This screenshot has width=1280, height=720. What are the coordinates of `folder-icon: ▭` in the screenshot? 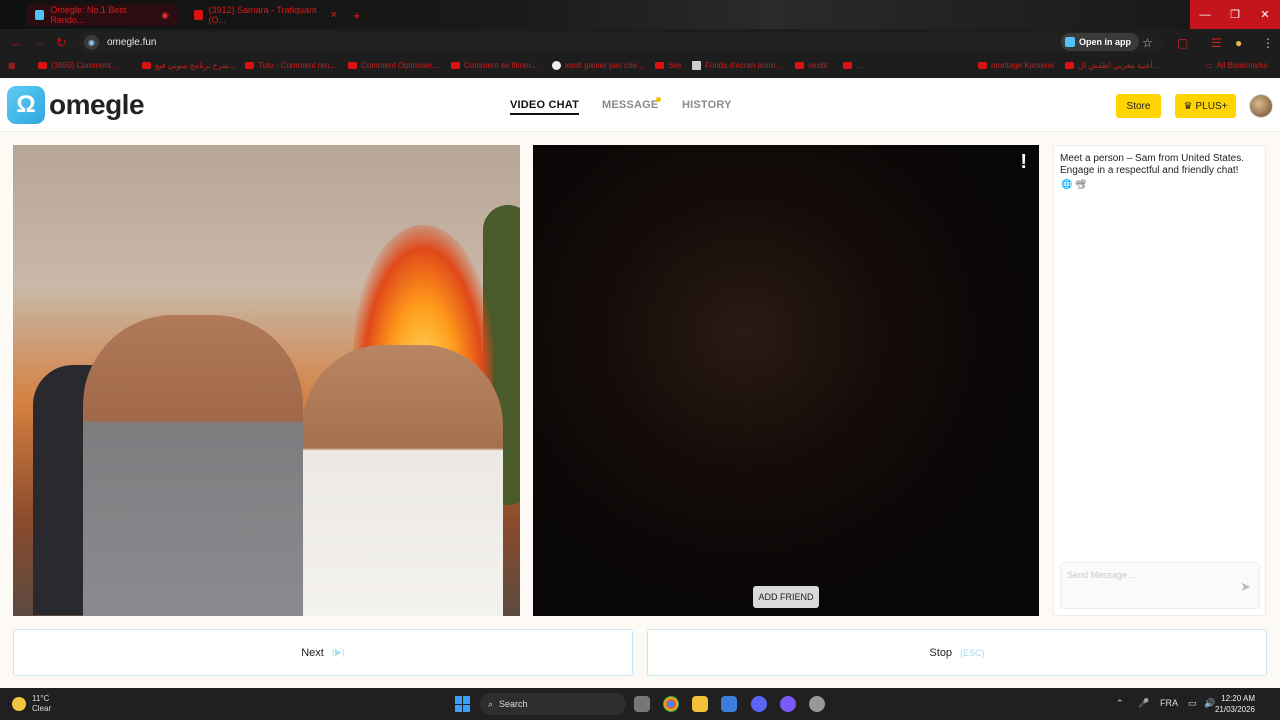 It's located at (1209, 65).